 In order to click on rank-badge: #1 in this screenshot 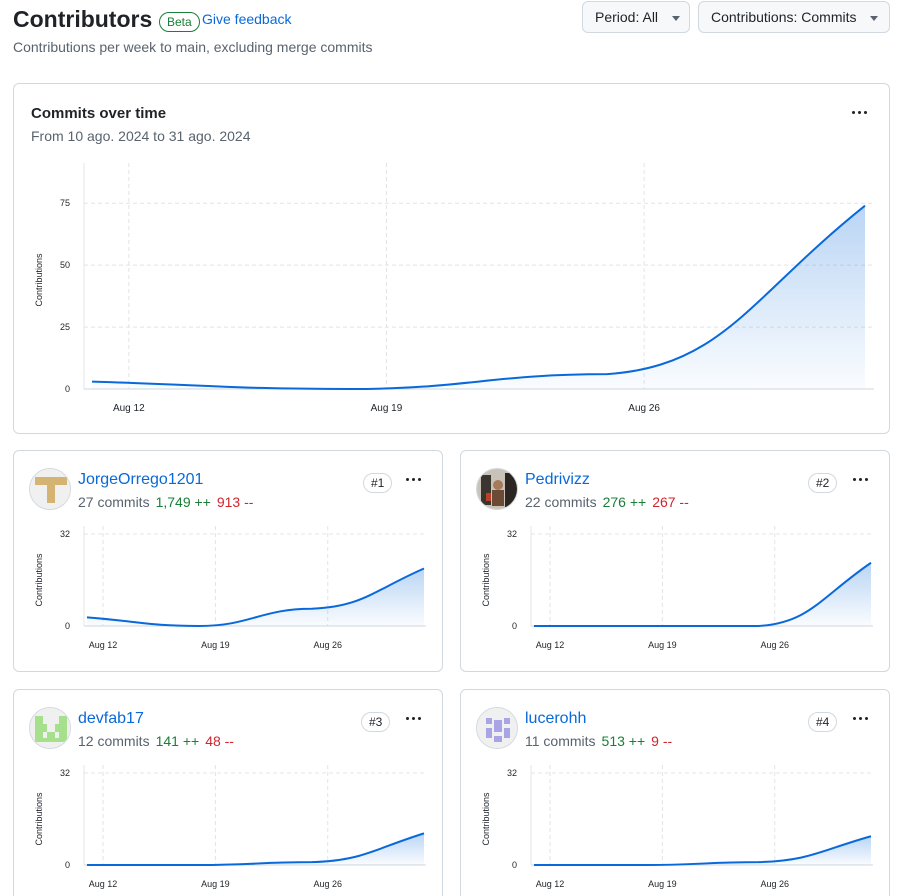, I will do `click(378, 483)`.